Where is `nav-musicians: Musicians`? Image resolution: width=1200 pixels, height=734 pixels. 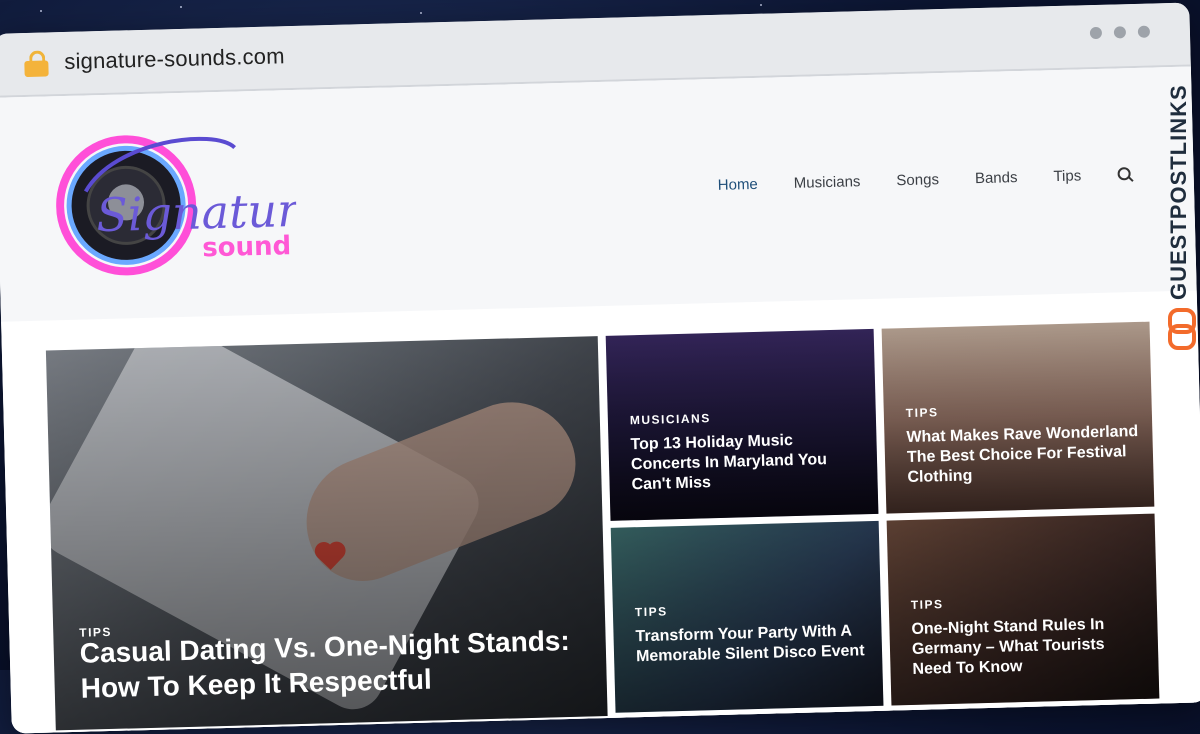 nav-musicians: Musicians is located at coordinates (827, 182).